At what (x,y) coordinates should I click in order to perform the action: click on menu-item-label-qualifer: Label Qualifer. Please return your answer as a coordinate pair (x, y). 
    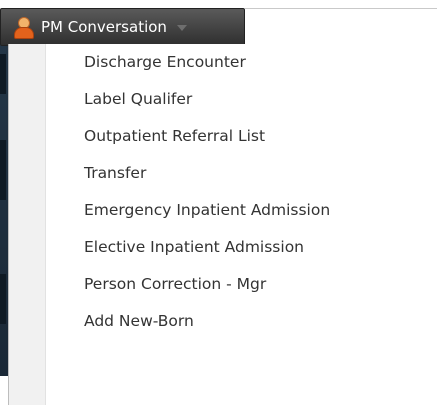
    Looking at the image, I should click on (241, 99).